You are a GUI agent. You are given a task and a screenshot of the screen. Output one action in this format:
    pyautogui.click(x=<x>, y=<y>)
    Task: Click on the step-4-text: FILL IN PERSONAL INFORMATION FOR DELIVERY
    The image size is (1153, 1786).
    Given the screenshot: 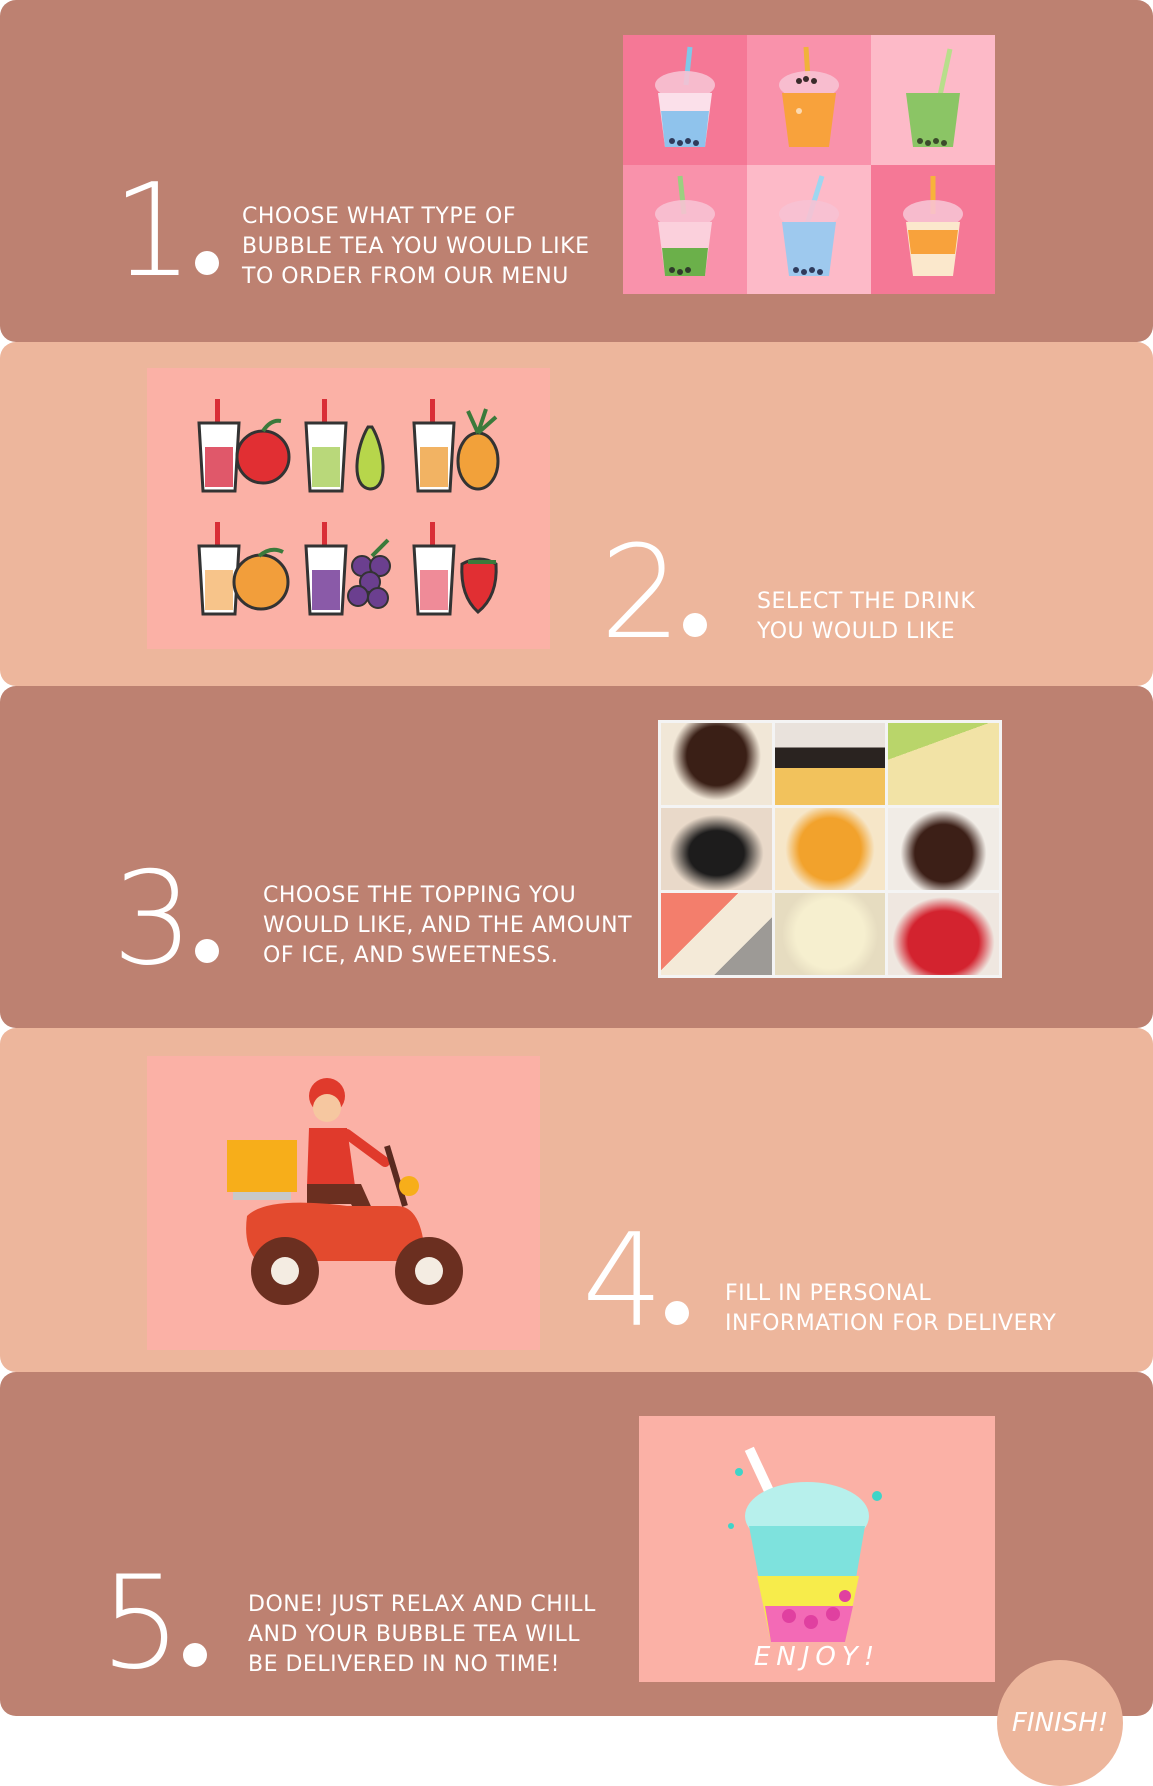 What is the action you would take?
    pyautogui.click(x=891, y=1308)
    